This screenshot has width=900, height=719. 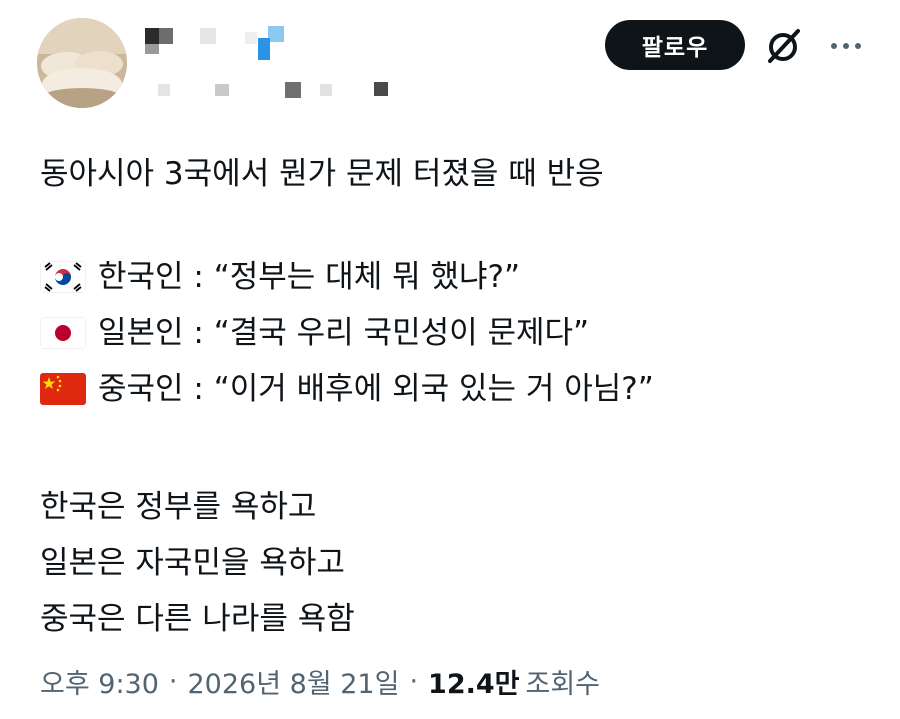 What do you see at coordinates (197, 619) in the screenshot?
I see `summary-text-3: 중국은 다른 나라를 욕함` at bounding box center [197, 619].